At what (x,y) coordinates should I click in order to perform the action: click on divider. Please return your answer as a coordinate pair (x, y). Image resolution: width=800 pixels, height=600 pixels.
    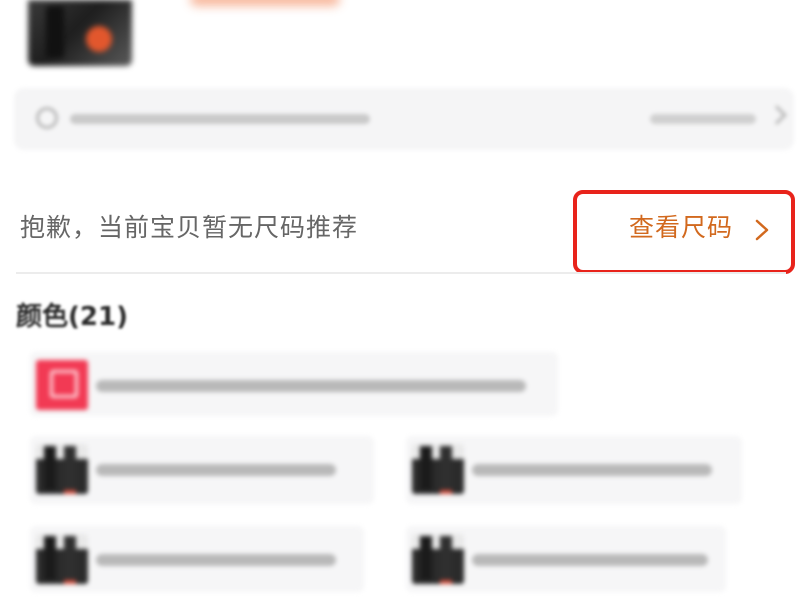
    Looking at the image, I should click on (401, 273).